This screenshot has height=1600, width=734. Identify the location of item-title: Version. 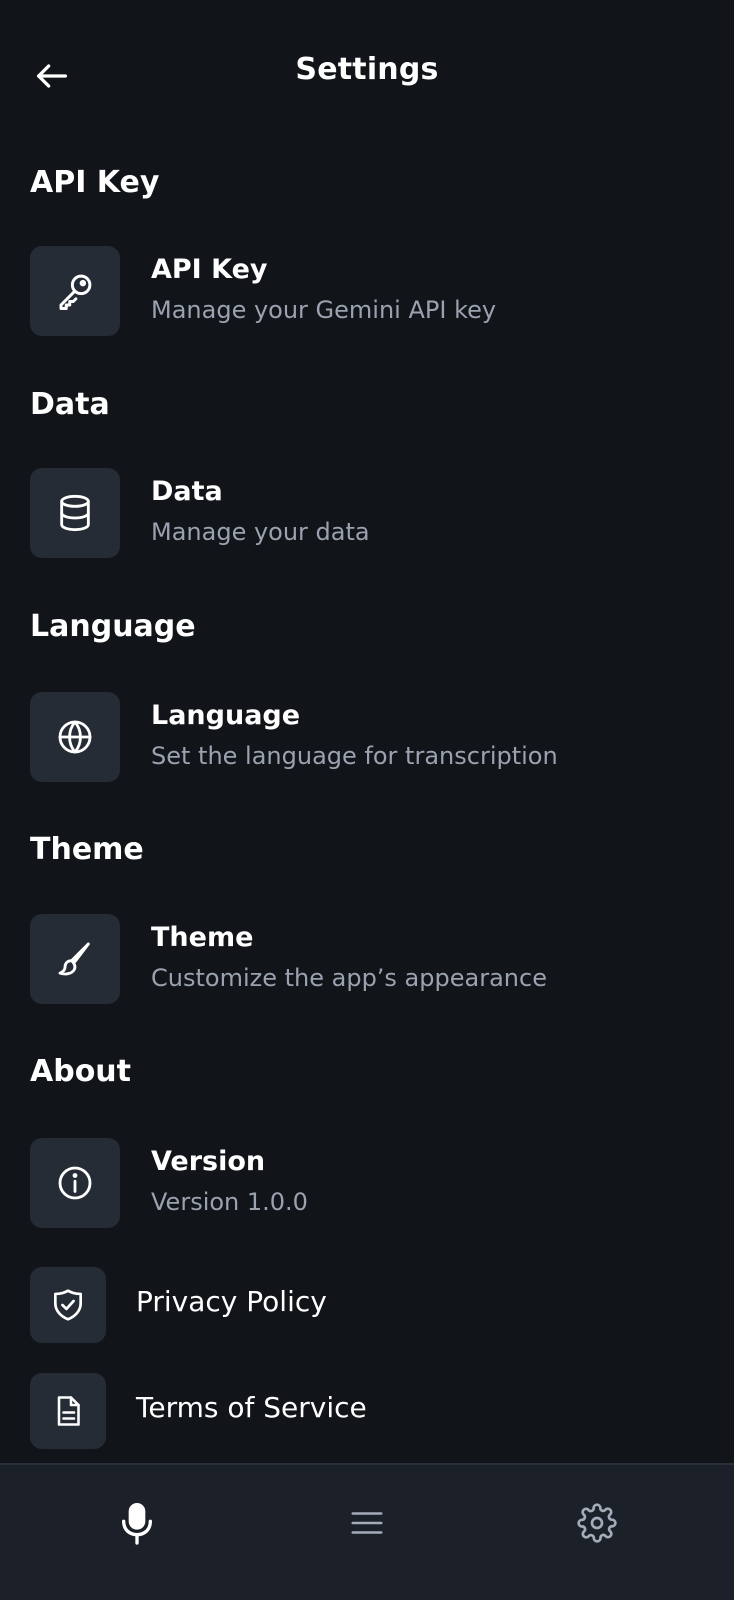
(208, 1161).